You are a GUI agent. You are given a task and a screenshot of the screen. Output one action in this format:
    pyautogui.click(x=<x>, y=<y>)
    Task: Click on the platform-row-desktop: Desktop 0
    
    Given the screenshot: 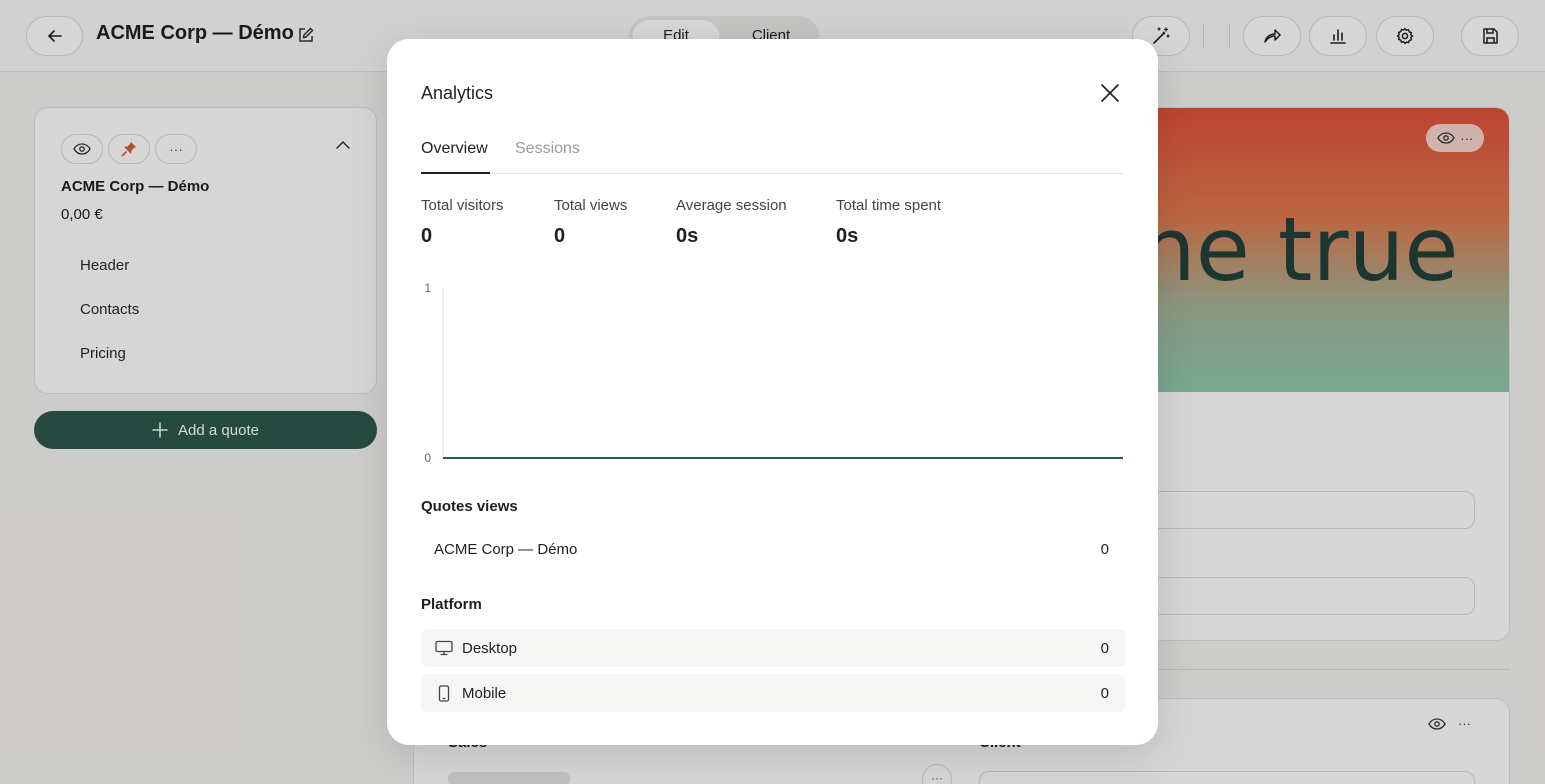 What is the action you would take?
    pyautogui.click(x=773, y=648)
    